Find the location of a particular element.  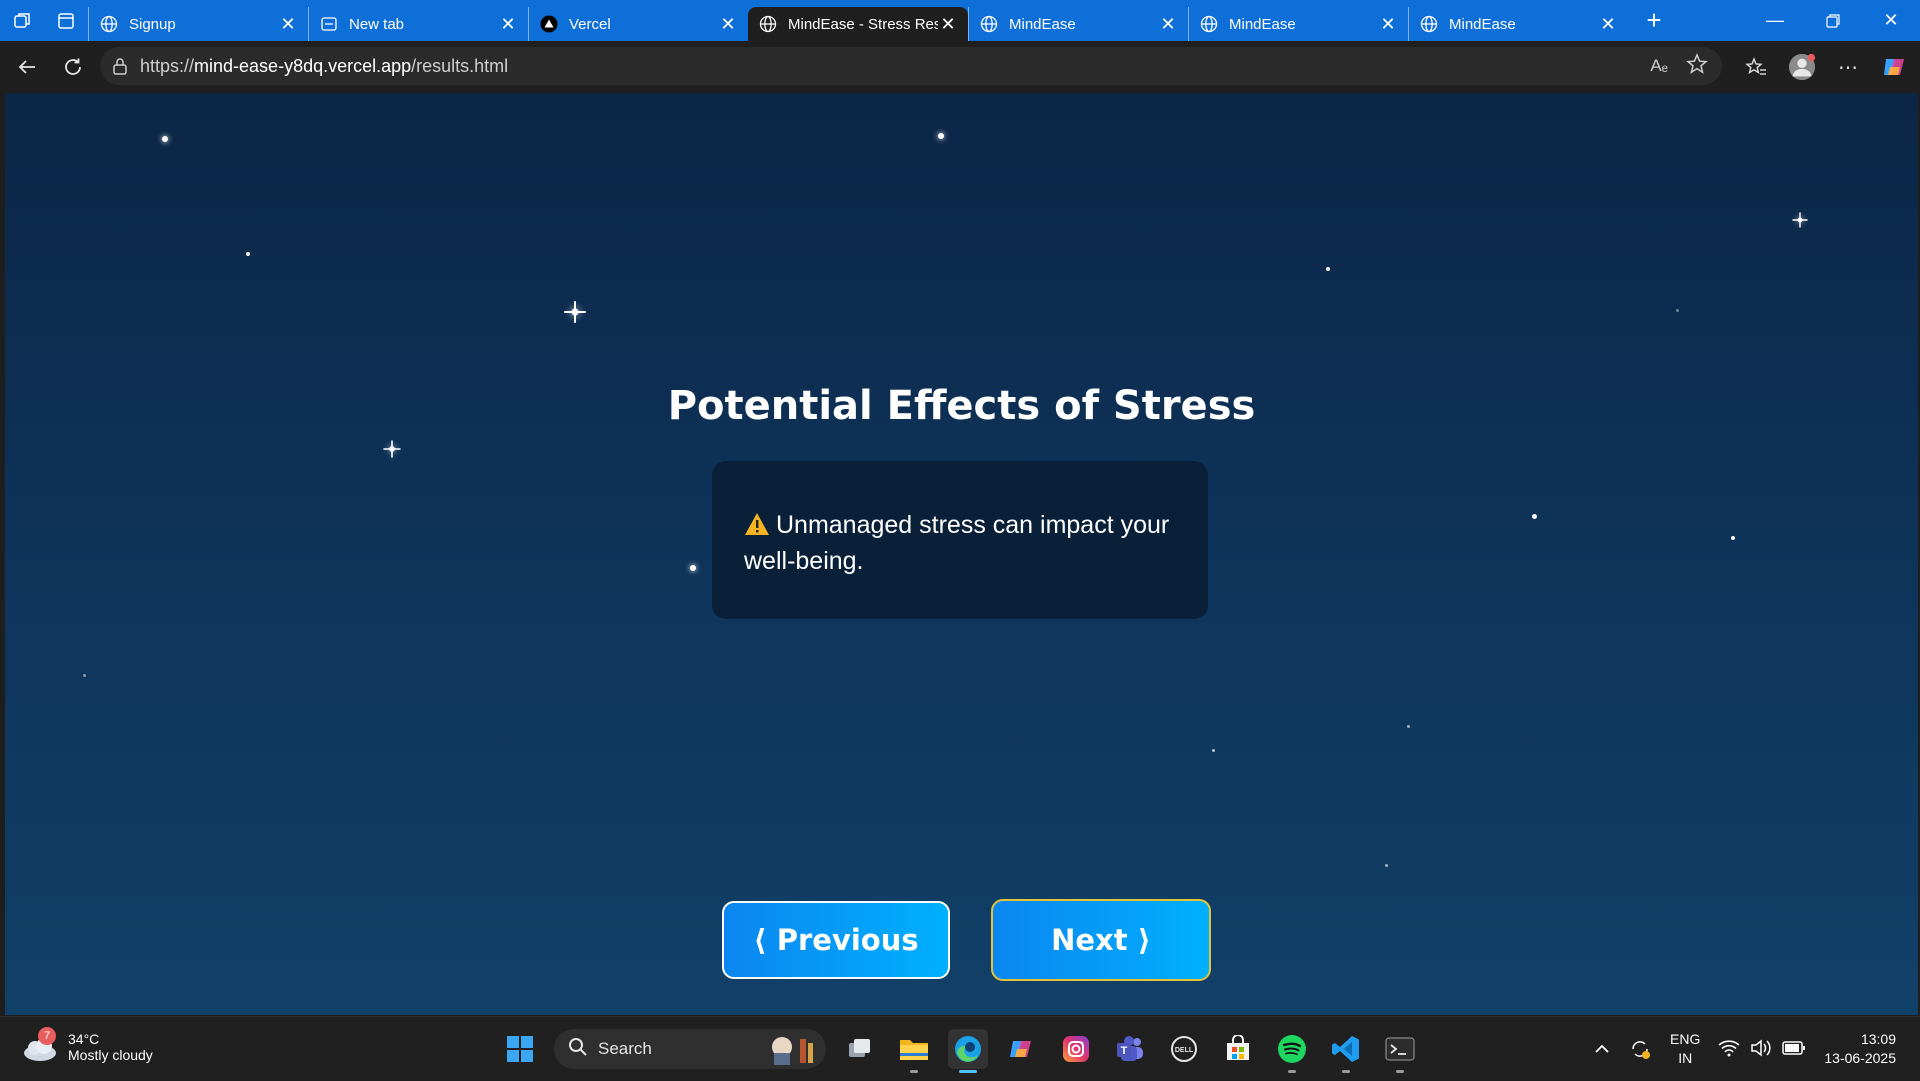

clock: 13:09 13-06-2025 is located at coordinates (1860, 1049).